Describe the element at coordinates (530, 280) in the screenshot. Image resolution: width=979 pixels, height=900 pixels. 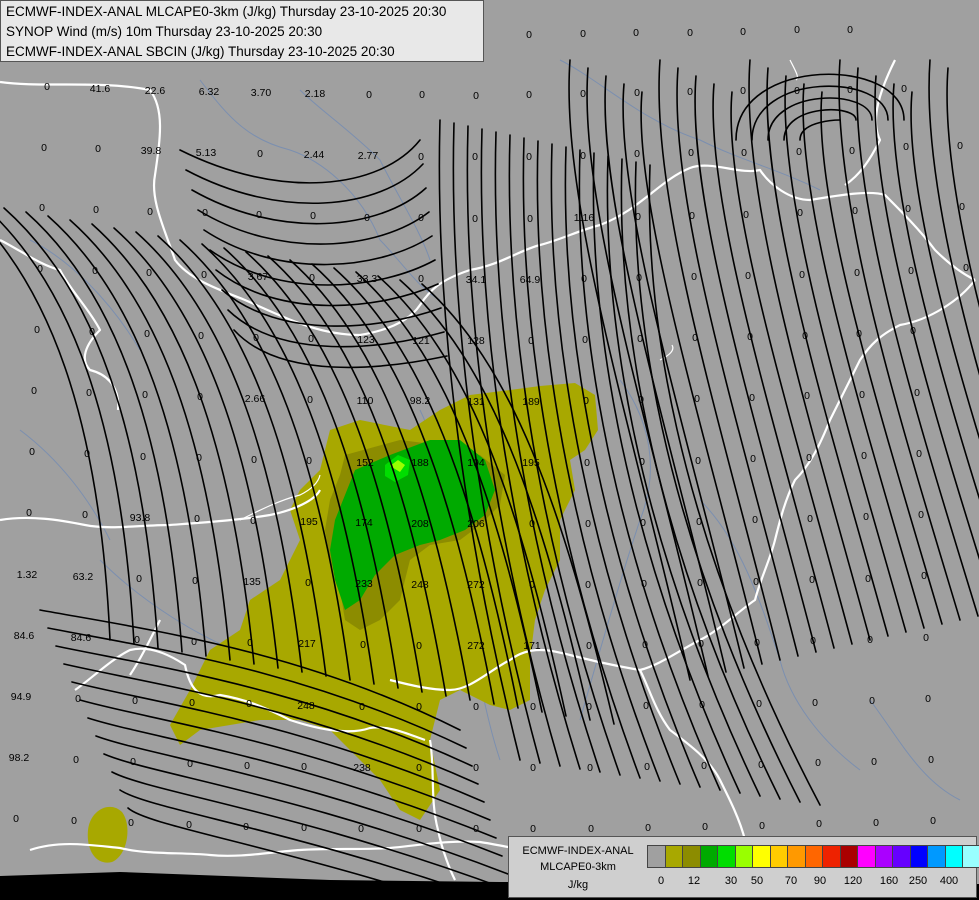
I see `sbcin-value-label: 64.9` at that location.